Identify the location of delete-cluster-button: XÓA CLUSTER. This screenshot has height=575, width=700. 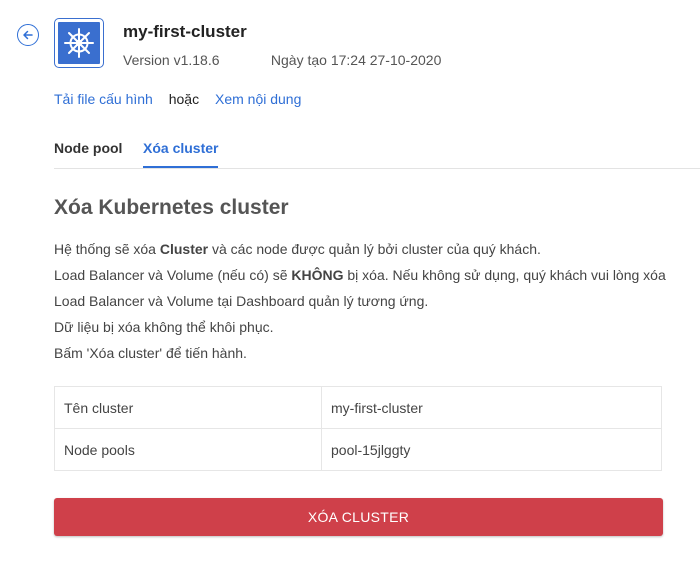
(358, 517).